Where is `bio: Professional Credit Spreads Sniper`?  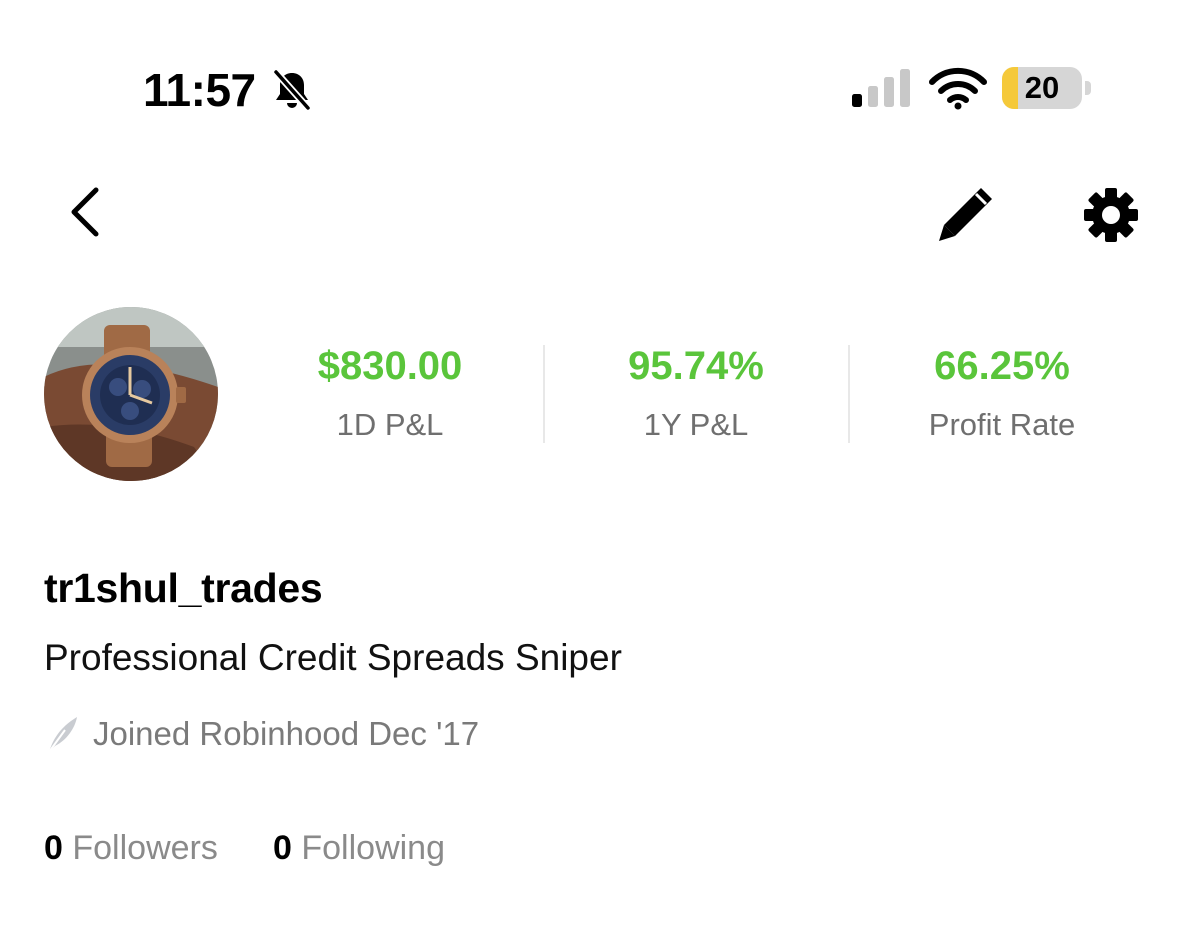 bio: Professional Credit Spreads Sniper is located at coordinates (333, 657).